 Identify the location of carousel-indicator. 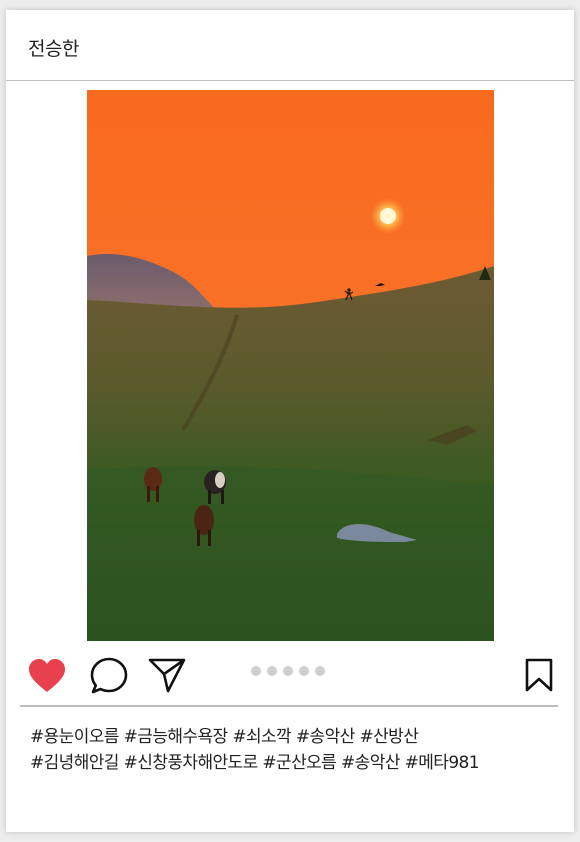
(291, 671).